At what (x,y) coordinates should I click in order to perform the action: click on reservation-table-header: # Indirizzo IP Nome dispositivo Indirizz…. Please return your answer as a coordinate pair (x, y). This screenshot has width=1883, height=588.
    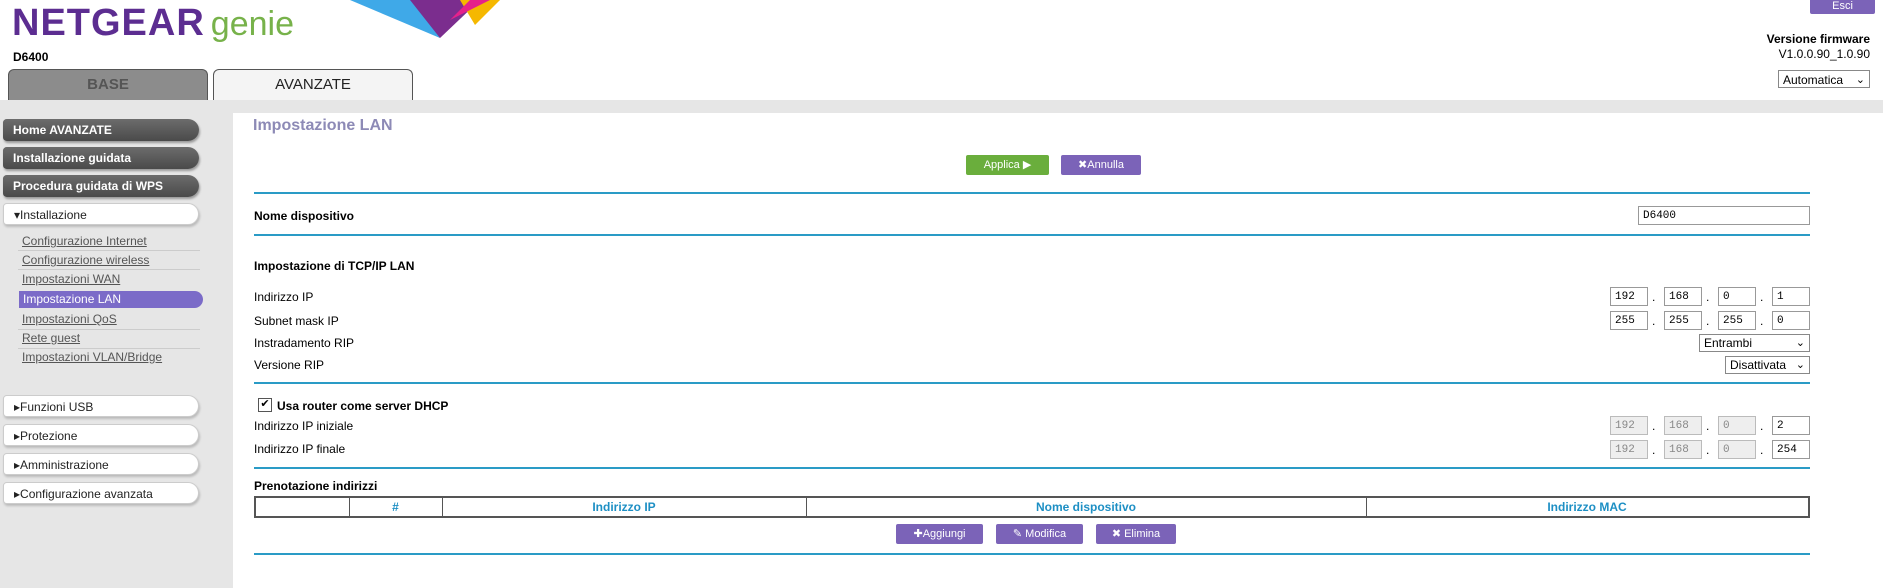
    Looking at the image, I should click on (1032, 507).